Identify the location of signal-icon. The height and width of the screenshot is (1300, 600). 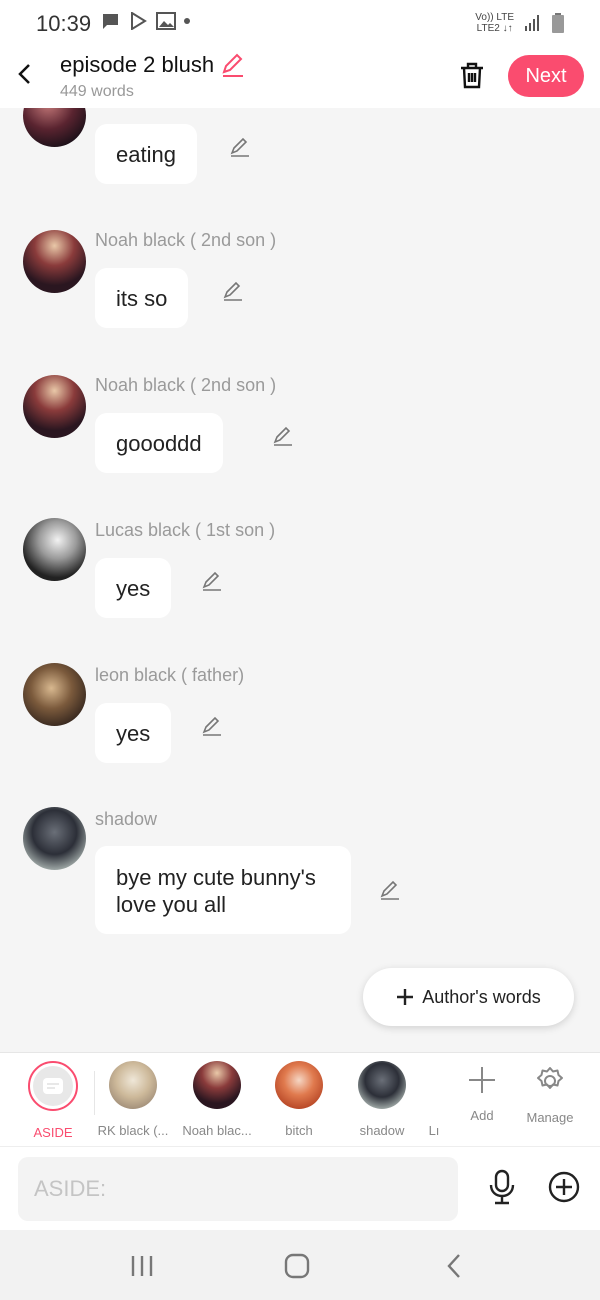
(532, 23).